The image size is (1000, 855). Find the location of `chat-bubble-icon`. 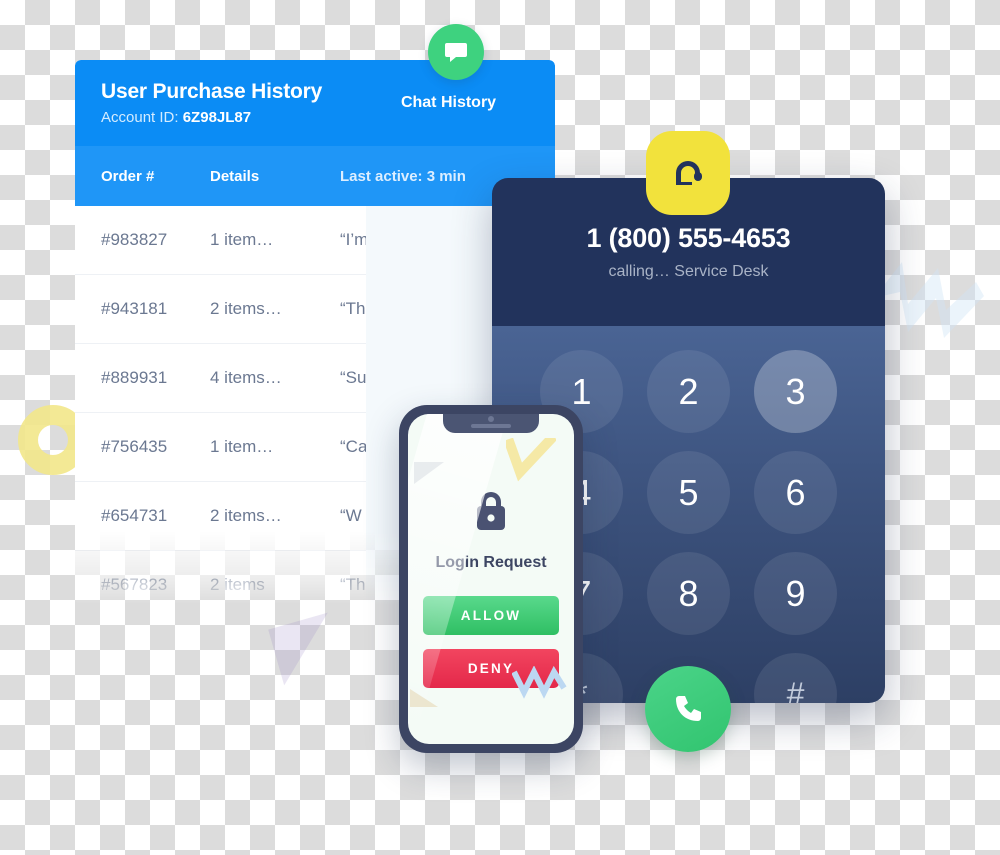

chat-bubble-icon is located at coordinates (456, 52).